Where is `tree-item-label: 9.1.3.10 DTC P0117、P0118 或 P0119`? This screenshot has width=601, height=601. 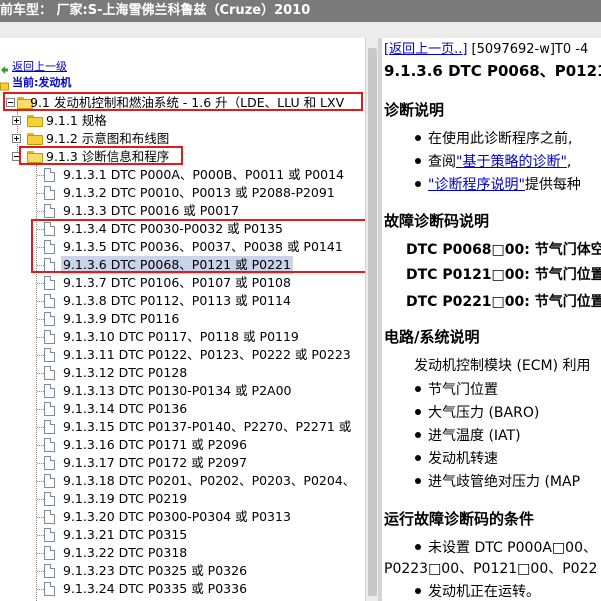
tree-item-label: 9.1.3.10 DTC P0117、P0118 或 P0119 is located at coordinates (181, 337).